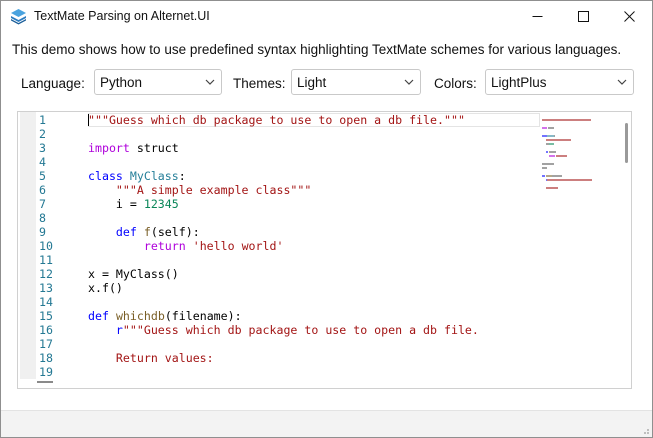  What do you see at coordinates (154, 148) in the screenshot?
I see `code-token: struct` at bounding box center [154, 148].